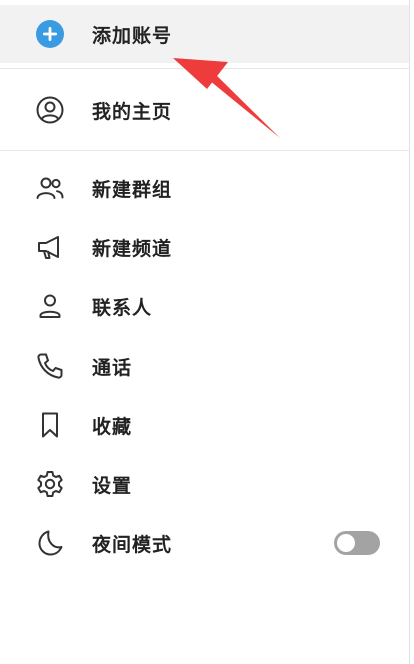 The width and height of the screenshot is (414, 664). Describe the element at coordinates (132, 35) in the screenshot. I see `add-account-label: 添加账号` at that location.